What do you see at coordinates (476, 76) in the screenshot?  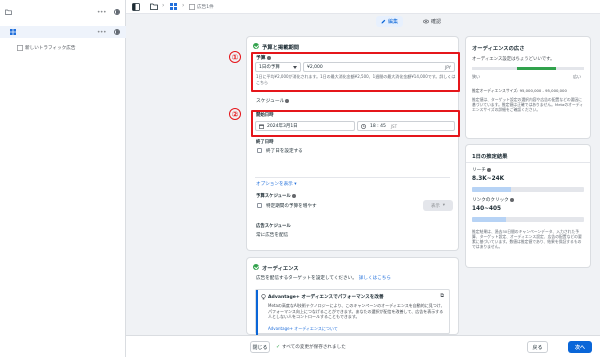 I see `gauge-low-label: 狭い` at bounding box center [476, 76].